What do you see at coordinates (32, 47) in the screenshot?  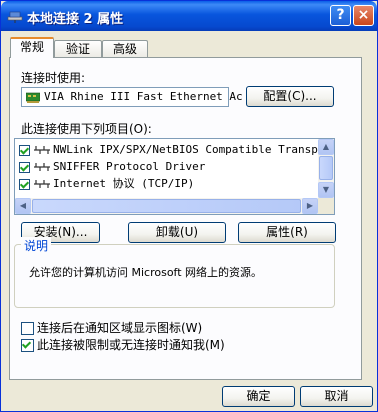 I see `tab-general: 常规` at bounding box center [32, 47].